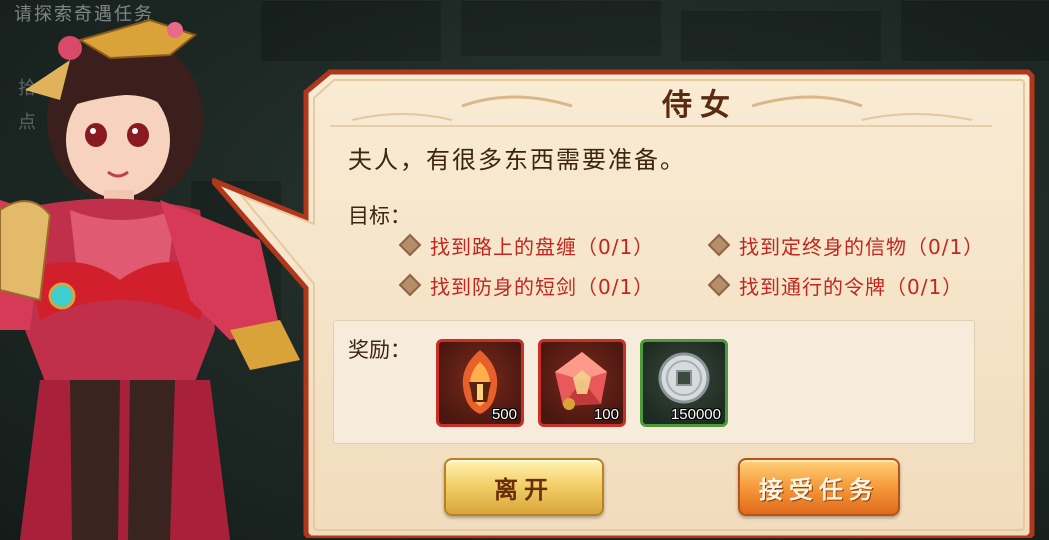 The height and width of the screenshot is (540, 1049). I want to click on reward-item-fire-helmet: 500, so click(480, 383).